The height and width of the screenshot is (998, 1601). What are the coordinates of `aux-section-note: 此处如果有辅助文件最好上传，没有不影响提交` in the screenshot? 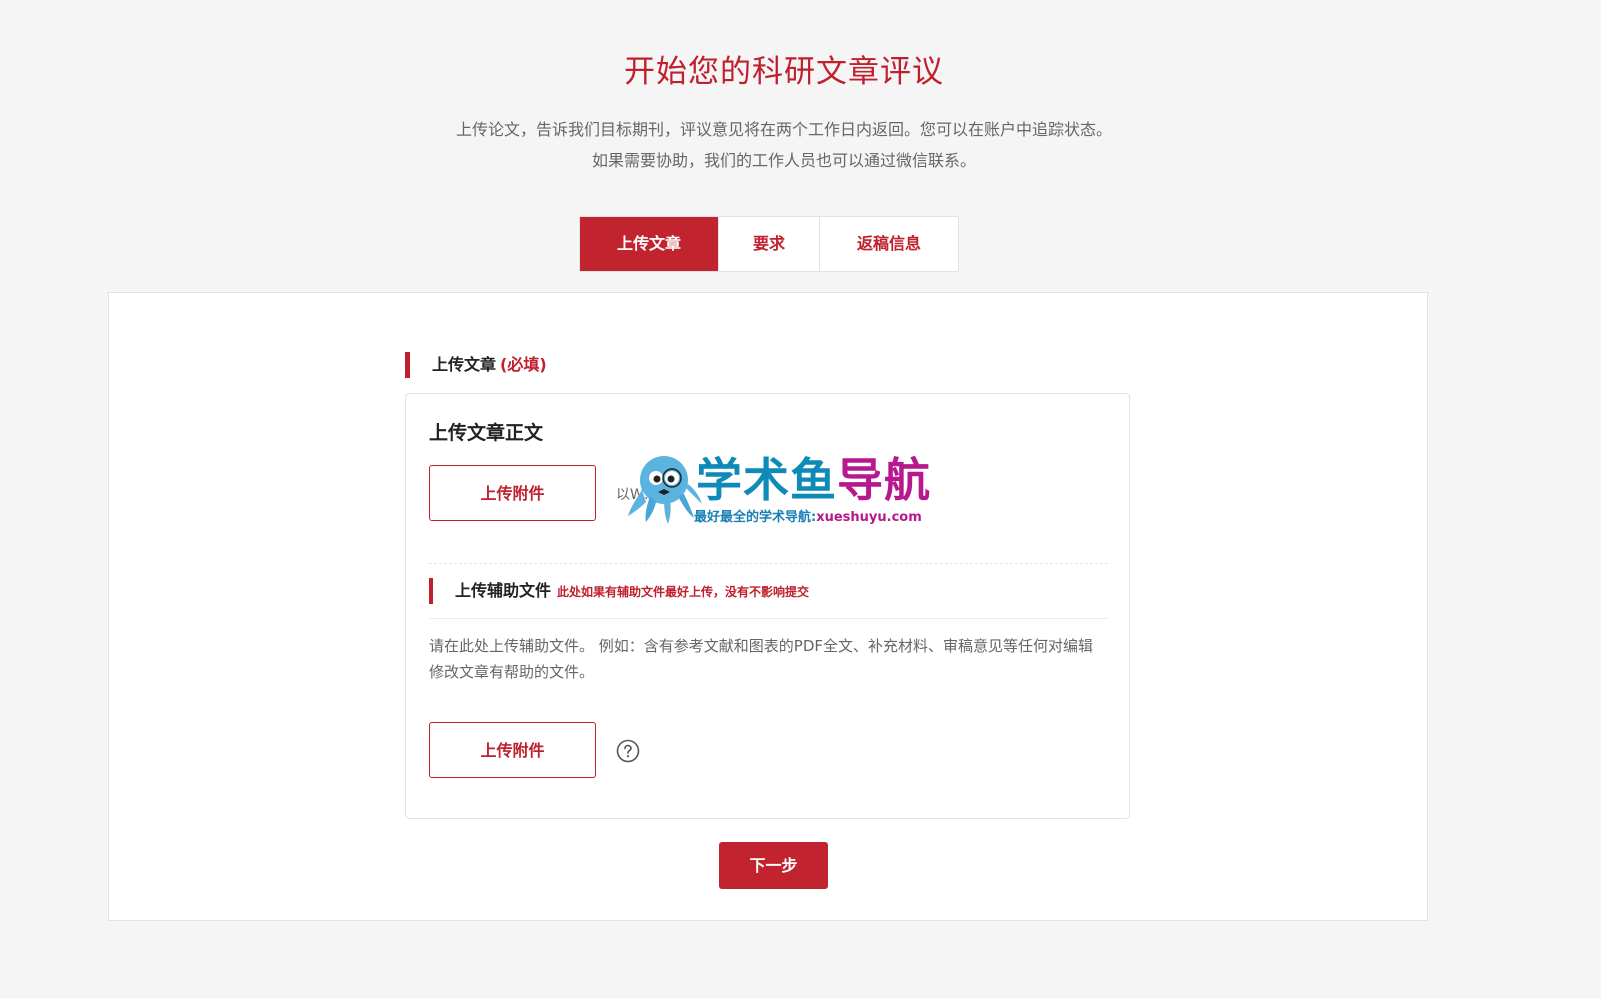 It's located at (683, 592).